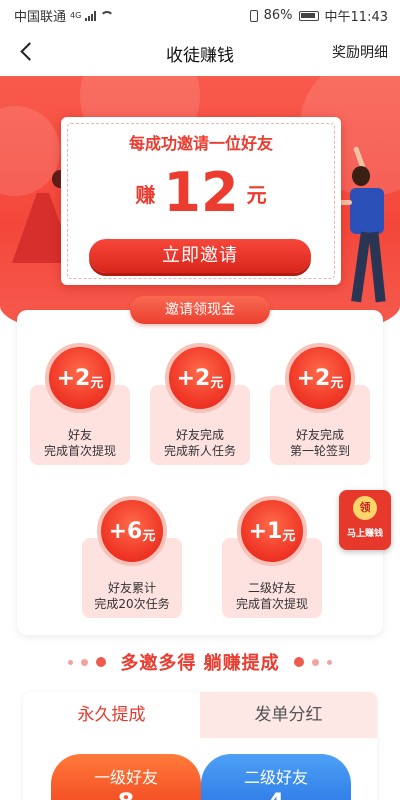 The width and height of the screenshot is (400, 800). I want to click on level-number: 8, so click(126, 794).